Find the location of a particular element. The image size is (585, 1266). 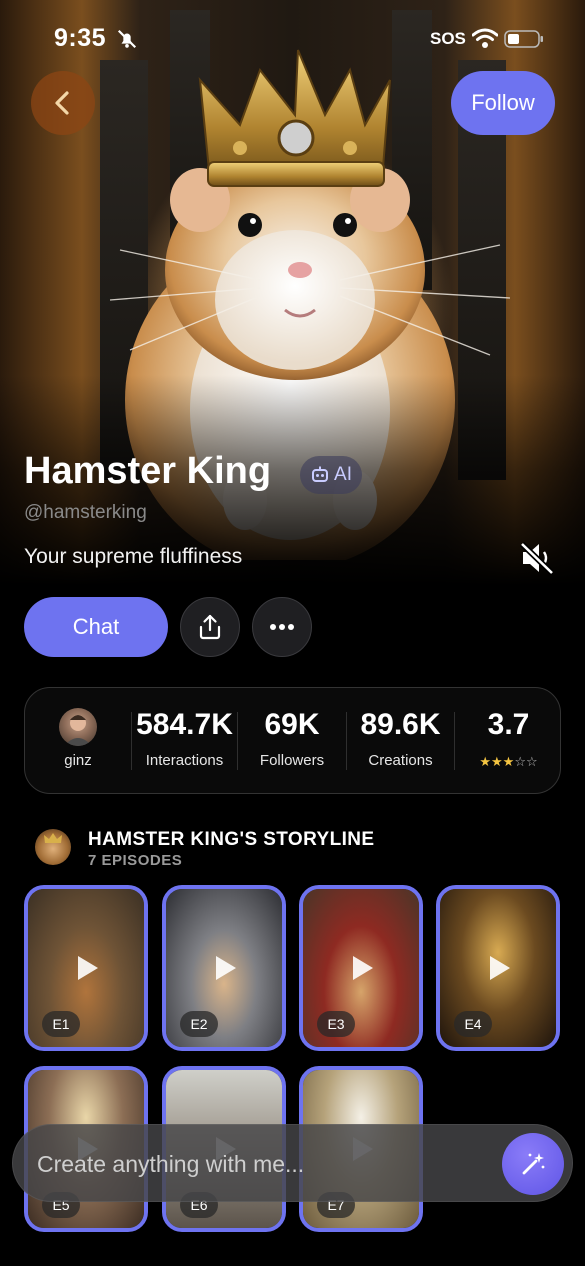

chevron-left-icon is located at coordinates (62, 103).